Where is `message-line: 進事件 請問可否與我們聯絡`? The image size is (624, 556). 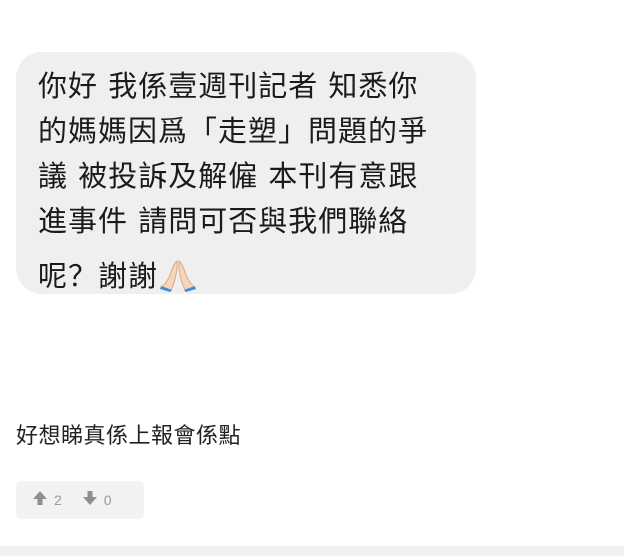
message-line: 進事件 請問可否與我們聯絡 is located at coordinates (223, 221).